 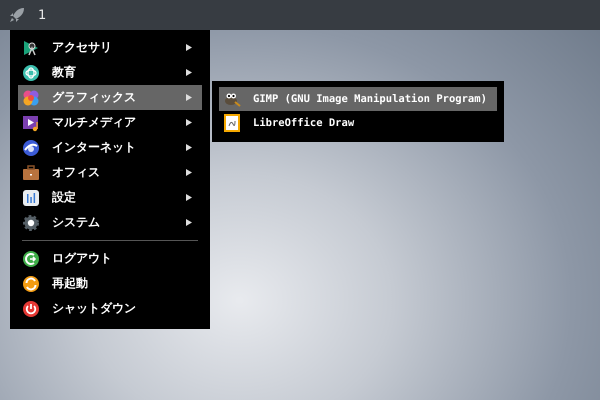 I want to click on menu-item: GIMP (GNU Image Manipulation Program), so click(x=358, y=99).